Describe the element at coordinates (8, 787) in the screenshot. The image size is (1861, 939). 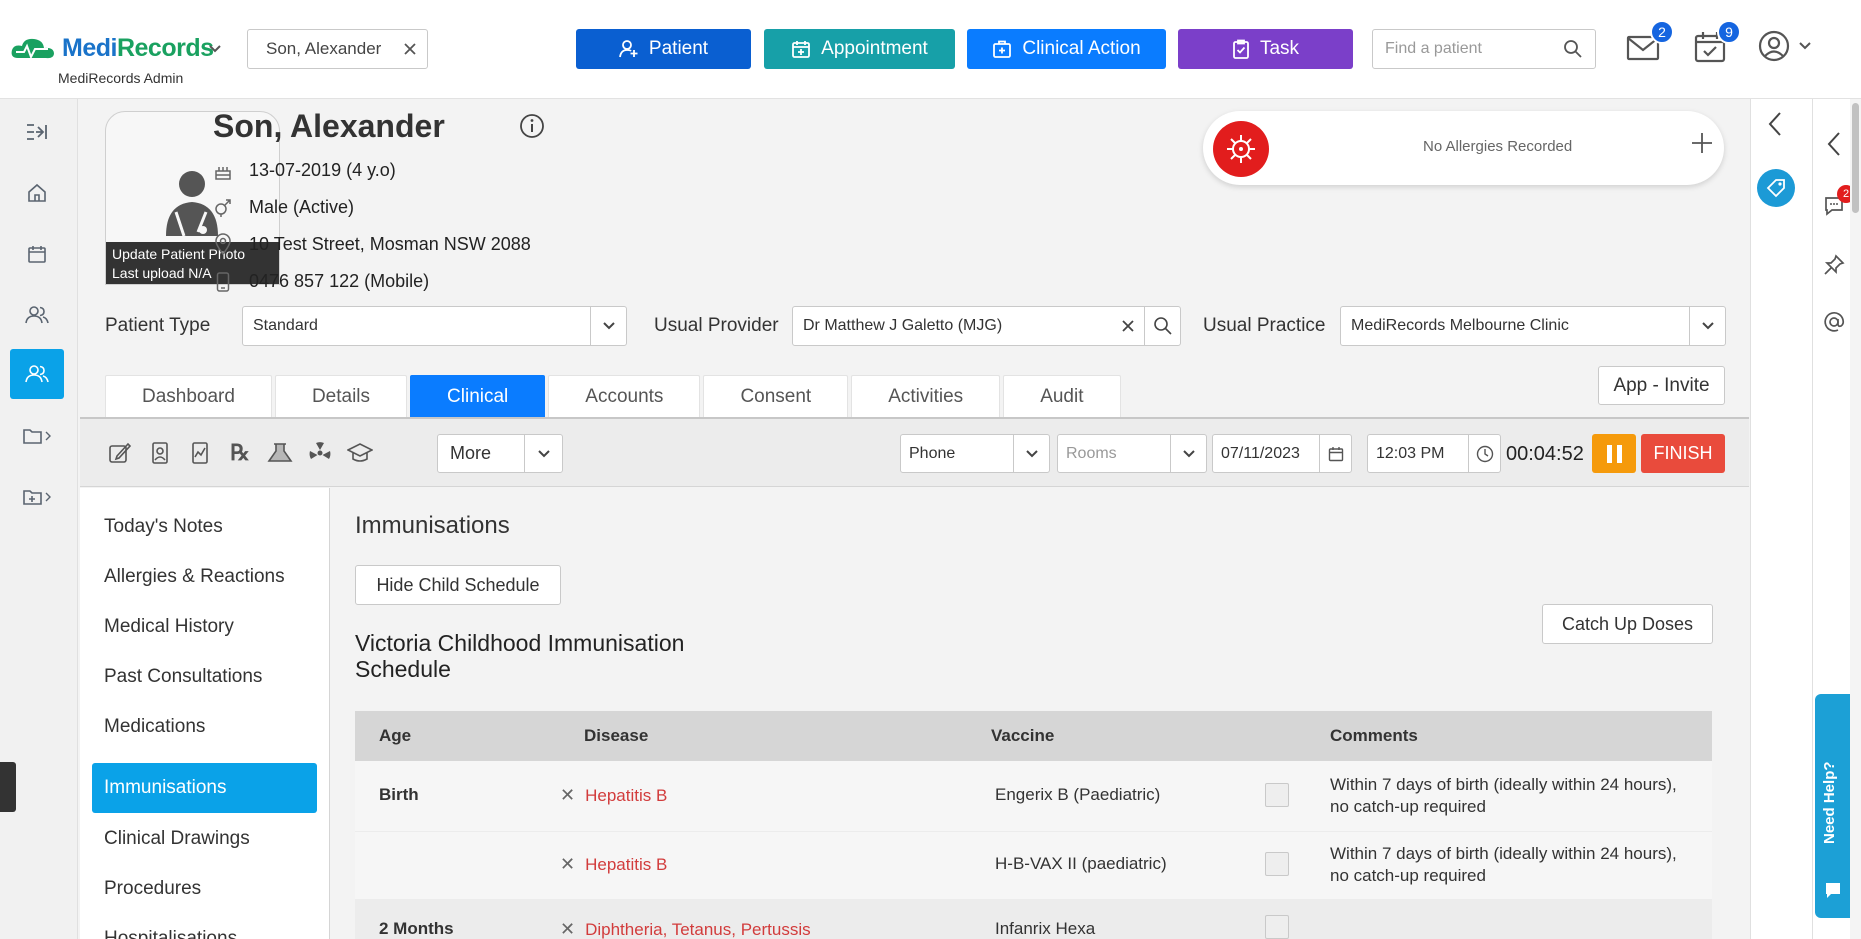
I see `screen-share-tab` at that location.